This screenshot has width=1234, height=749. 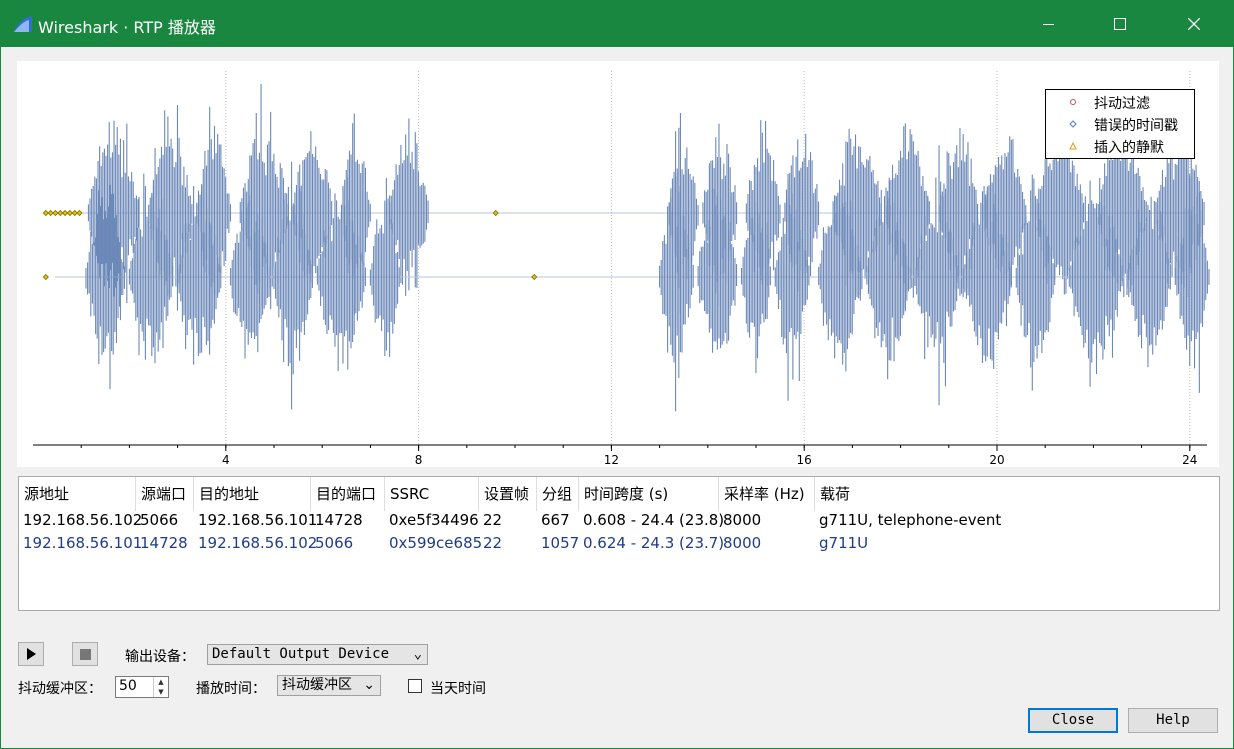 What do you see at coordinates (654, 543) in the screenshot?
I see `cell: 0.624 - 24.3 (23.7)` at bounding box center [654, 543].